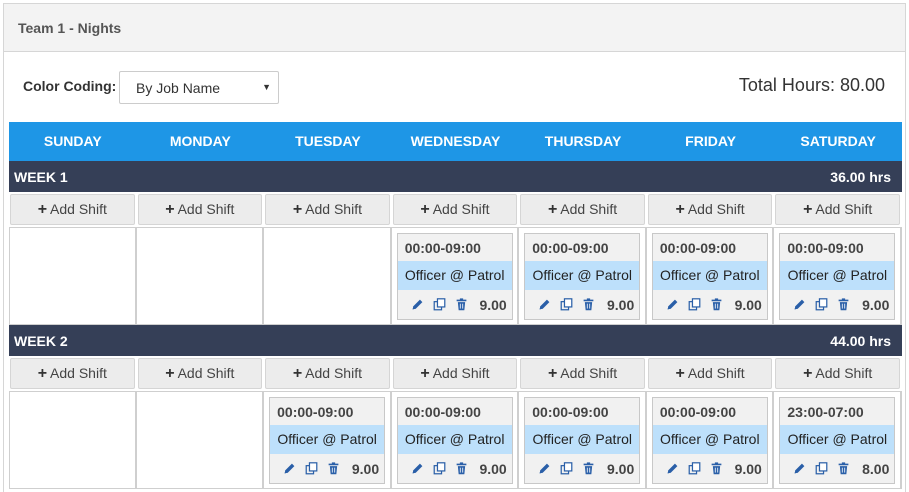 Image resolution: width=909 pixels, height=492 pixels. What do you see at coordinates (811, 85) in the screenshot?
I see `total-hours: Total Hours: 80.00` at bounding box center [811, 85].